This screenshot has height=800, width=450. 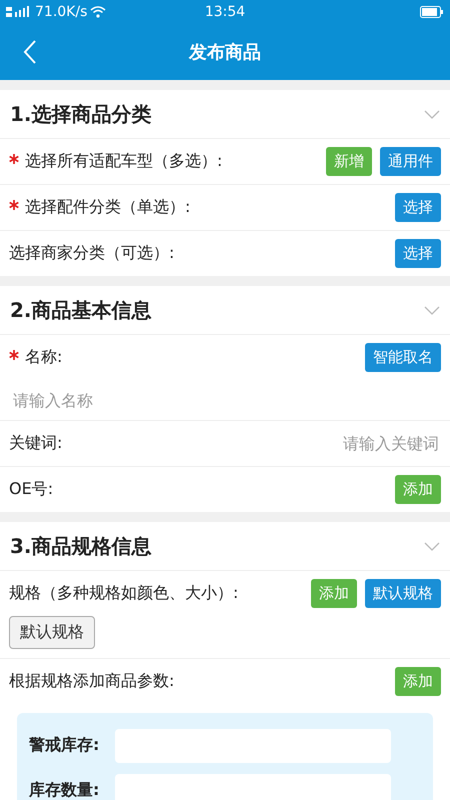 What do you see at coordinates (349, 161) in the screenshot?
I see `action-button: 新增` at bounding box center [349, 161].